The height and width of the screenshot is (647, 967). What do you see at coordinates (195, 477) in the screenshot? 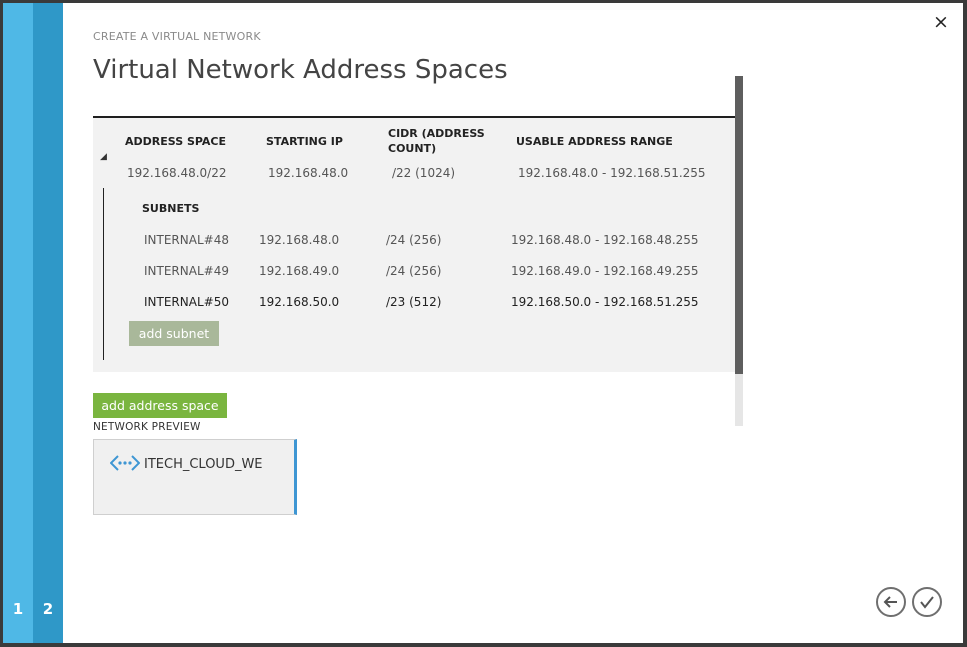
I see `network-preview-card: ITECH_CLOUD_WE` at bounding box center [195, 477].